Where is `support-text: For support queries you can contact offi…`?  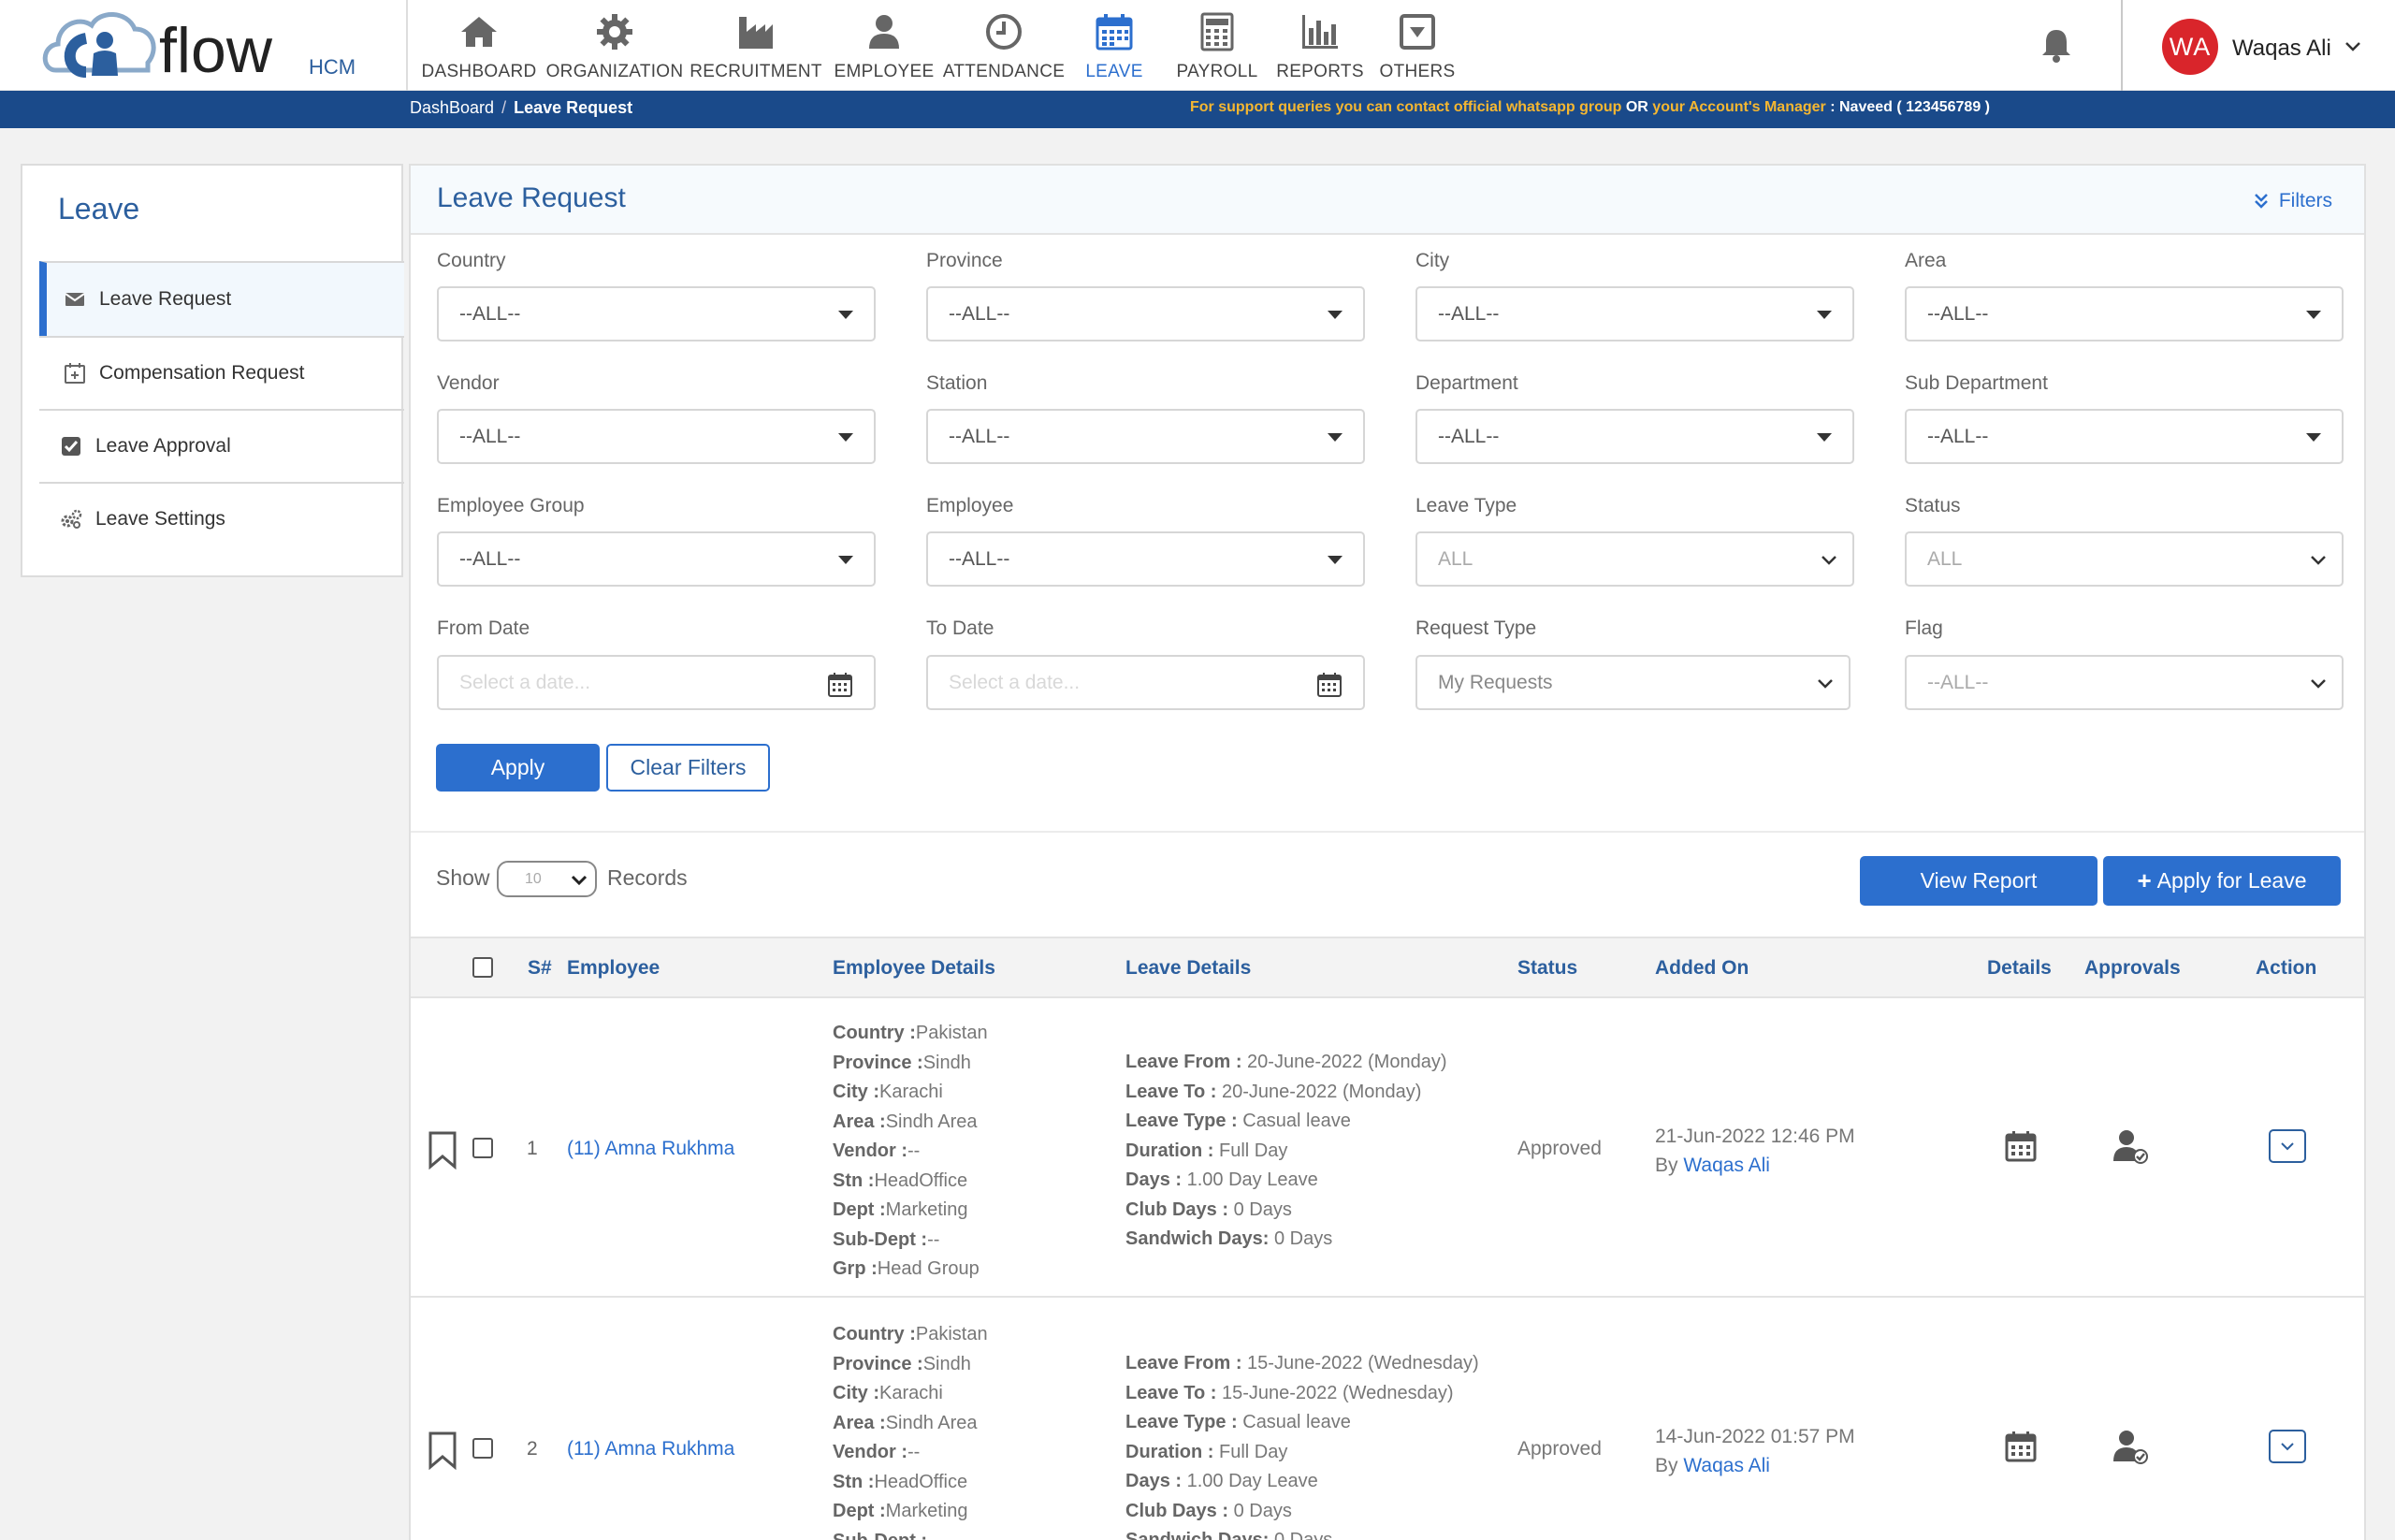
support-text: For support queries you can contact offi… is located at coordinates (1405, 107).